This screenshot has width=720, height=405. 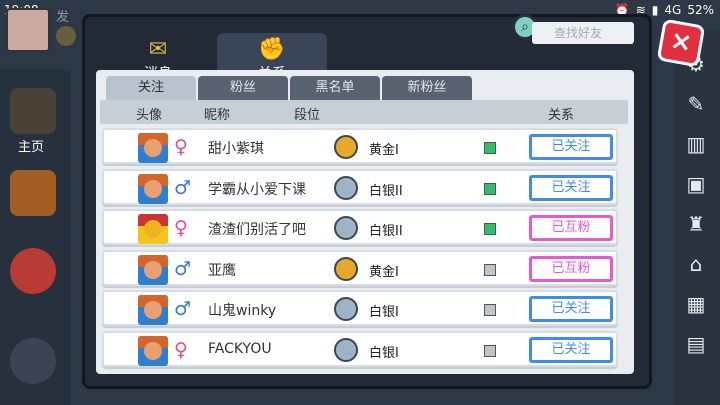 What do you see at coordinates (360, 146) in the screenshot?
I see `list-item: ♀ 甜小紫琪 黄金I 已关注` at bounding box center [360, 146].